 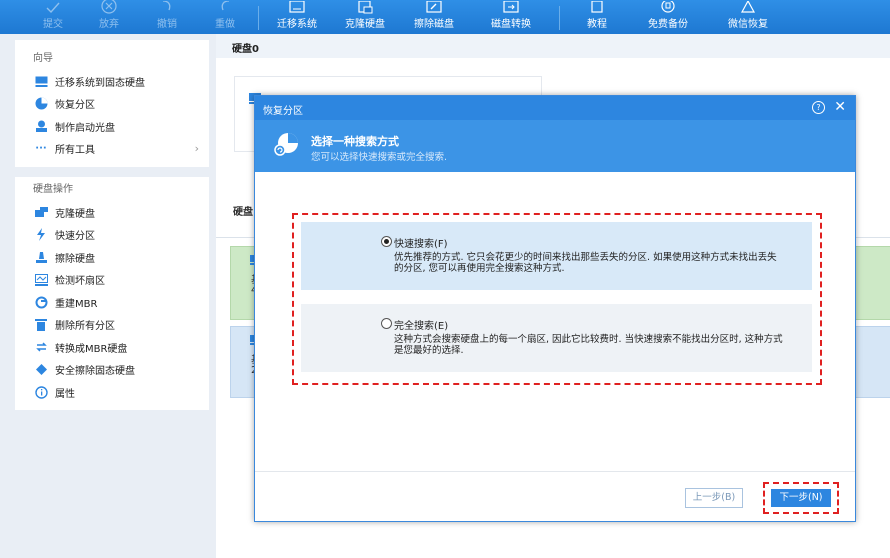 I want to click on sidebar-item-secure-erase-ssd: 安全擦除固态硬盘, so click(x=112, y=370).